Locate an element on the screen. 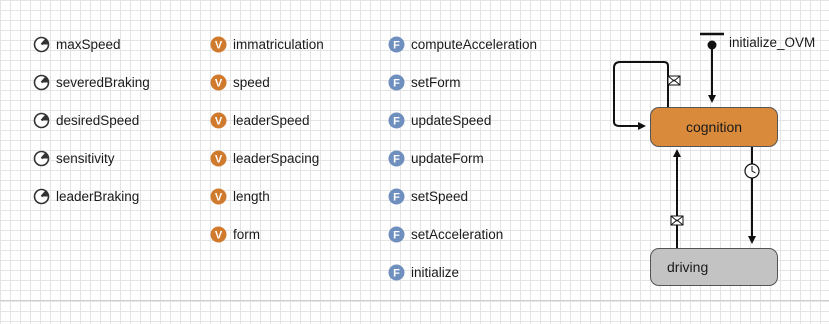  parameter-label: leaderBraking is located at coordinates (98, 196).